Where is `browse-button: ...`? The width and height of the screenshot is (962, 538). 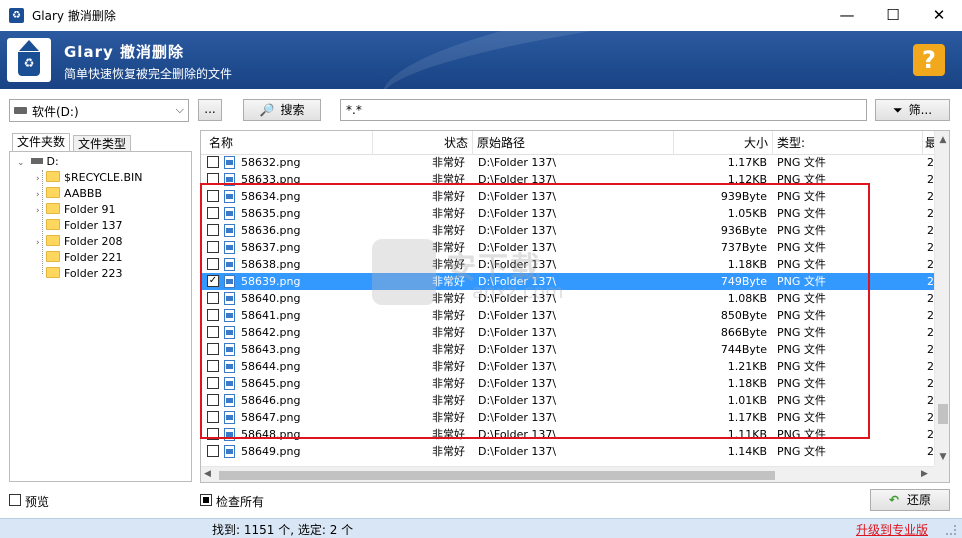
browse-button: ... is located at coordinates (210, 110).